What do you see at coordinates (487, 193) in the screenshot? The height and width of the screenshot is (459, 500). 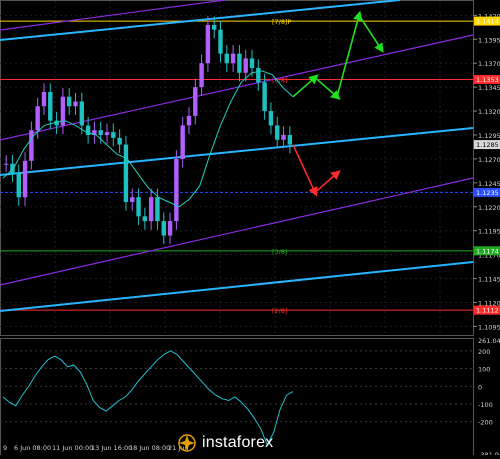 I see `level-price-label: 1.1235` at bounding box center [487, 193].